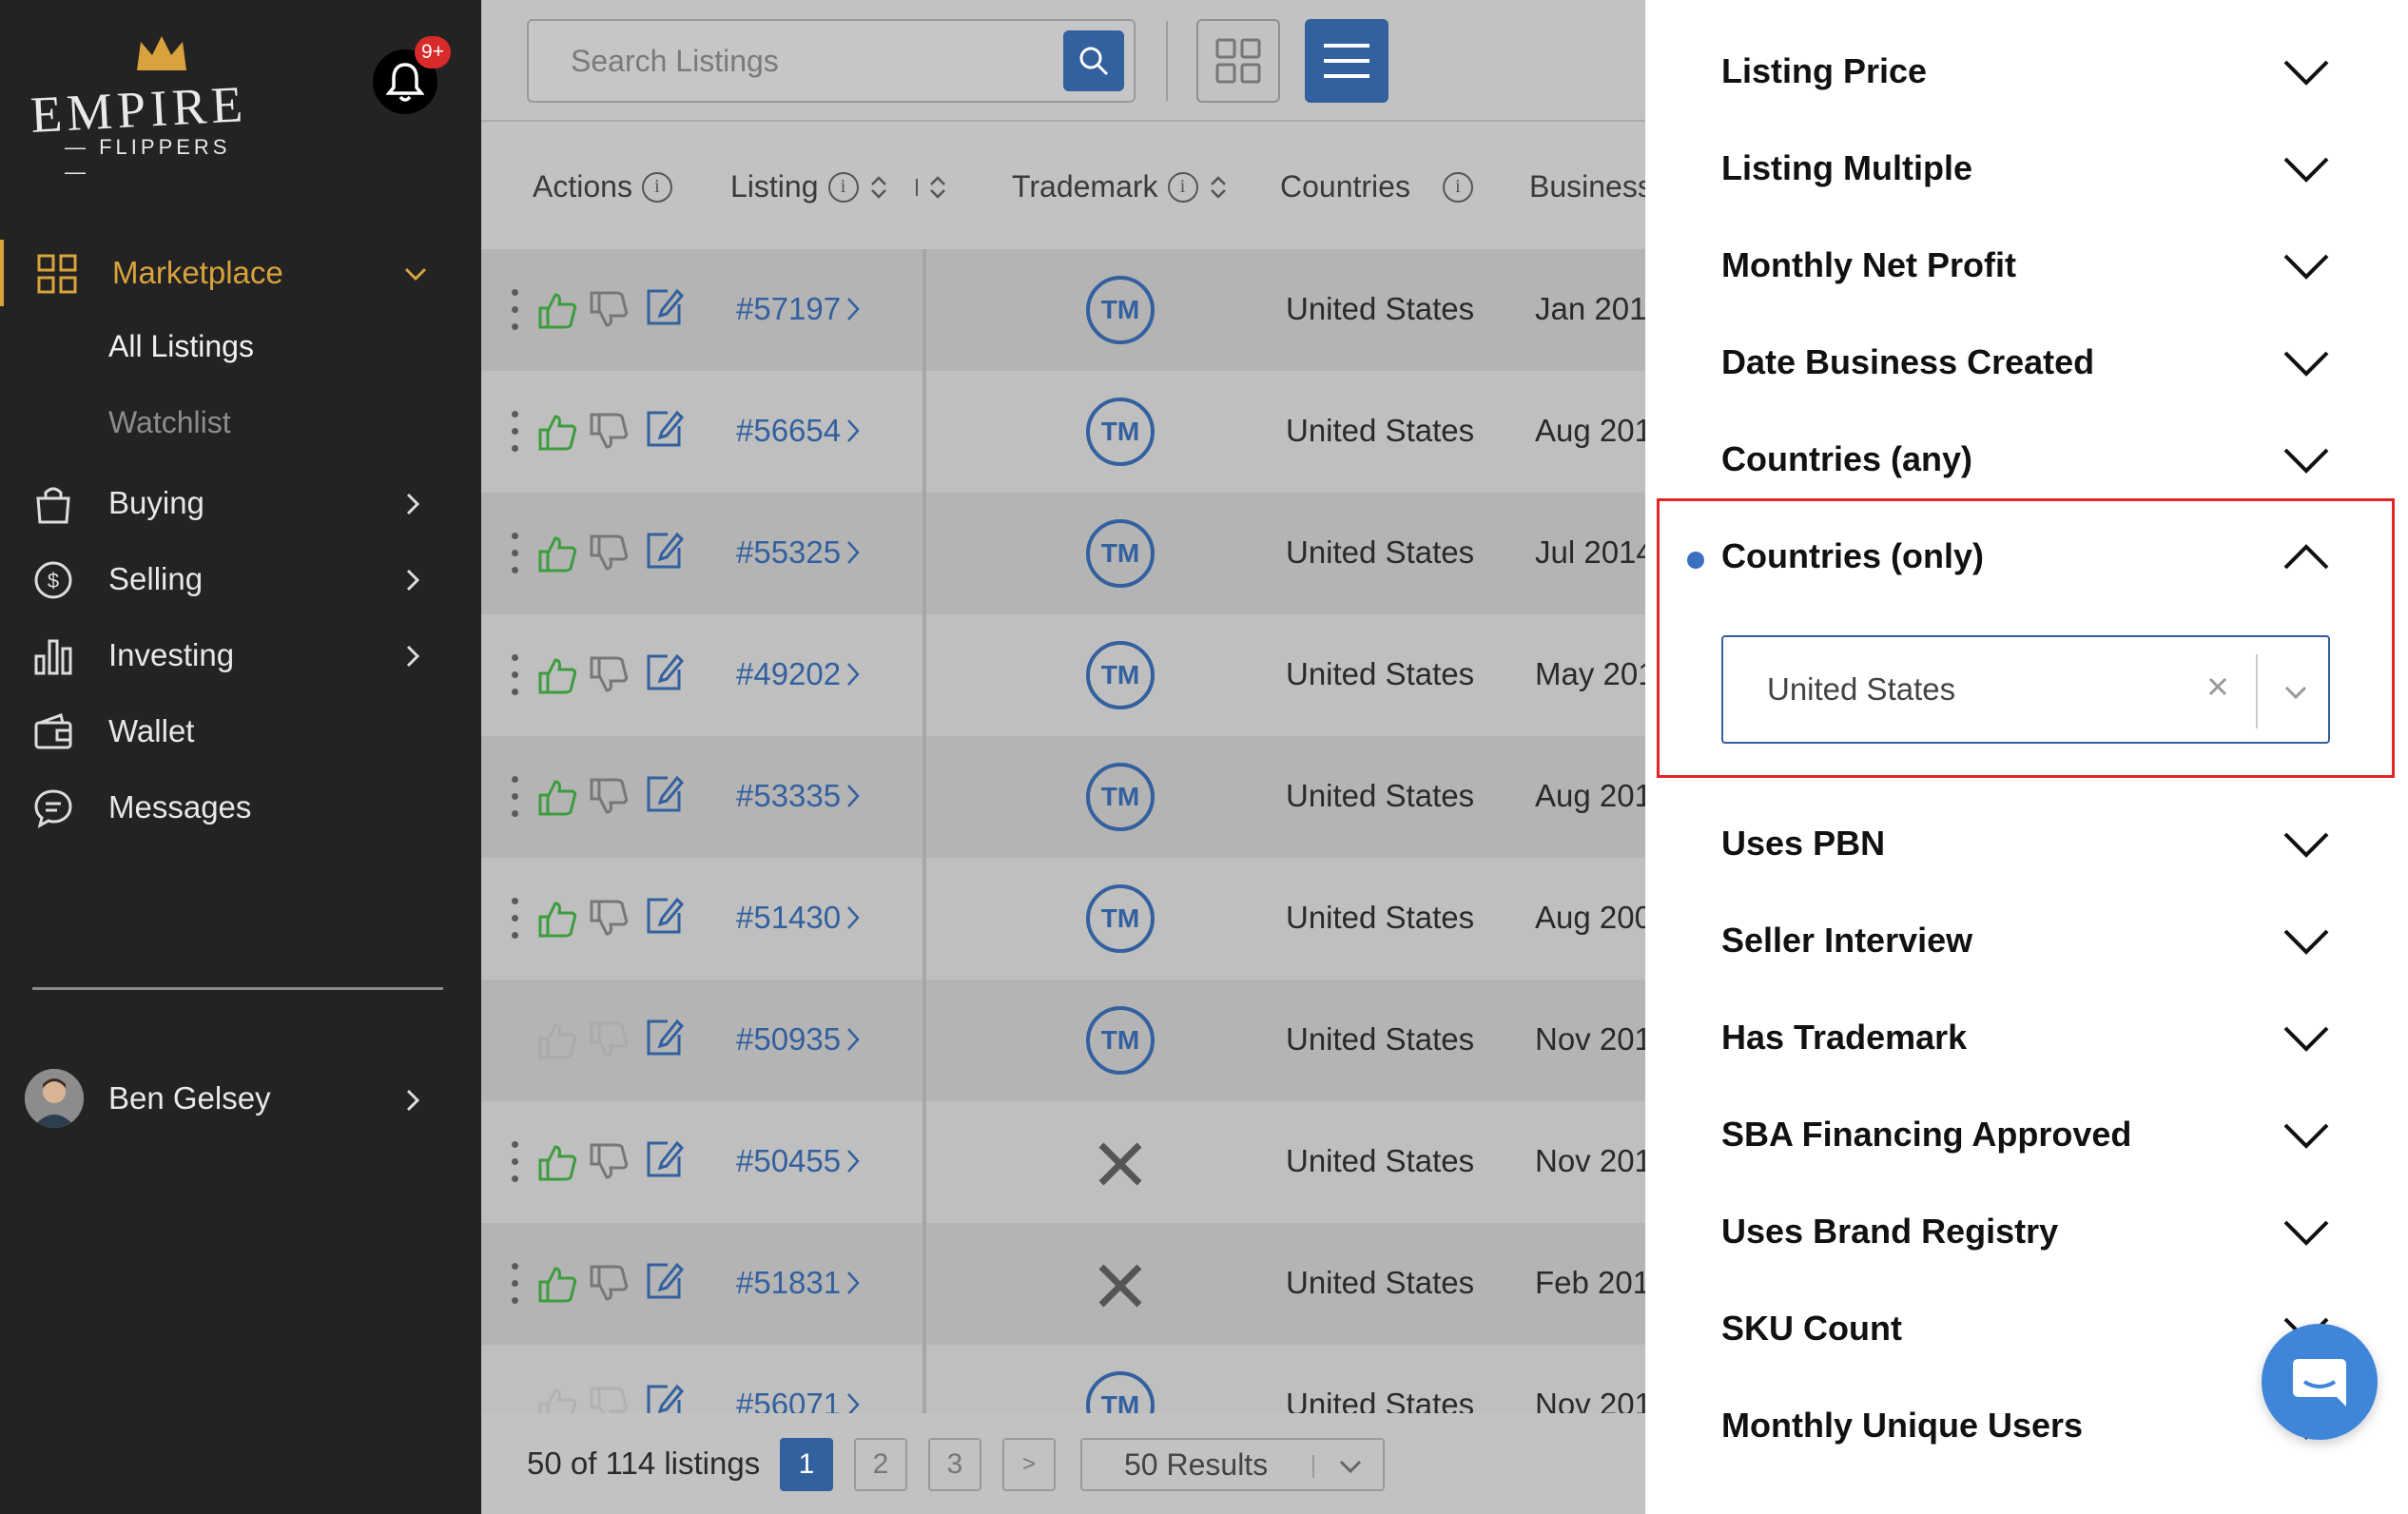 The image size is (2408, 1514). What do you see at coordinates (799, 796) in the screenshot?
I see `listing-id-link: #53335` at bounding box center [799, 796].